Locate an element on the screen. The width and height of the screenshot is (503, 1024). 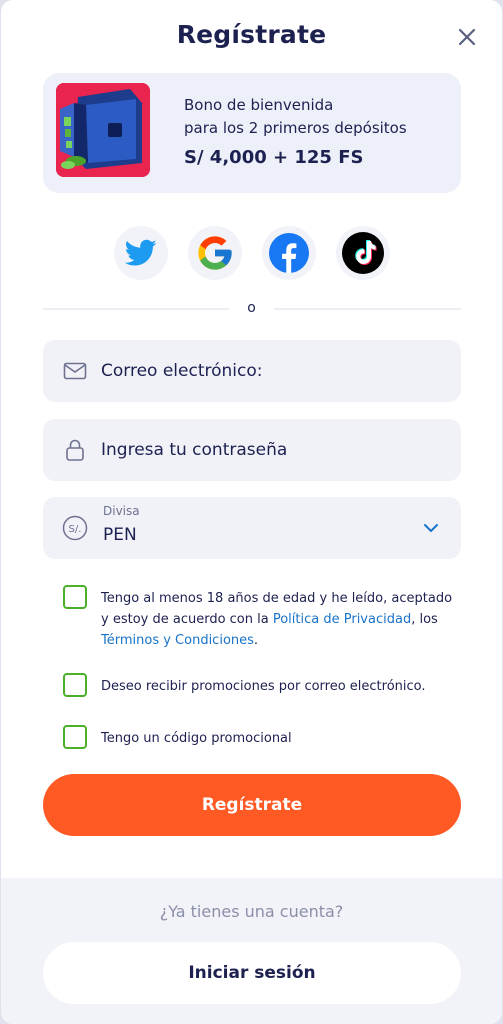
modal-header: Regístrate is located at coordinates (251, 36).